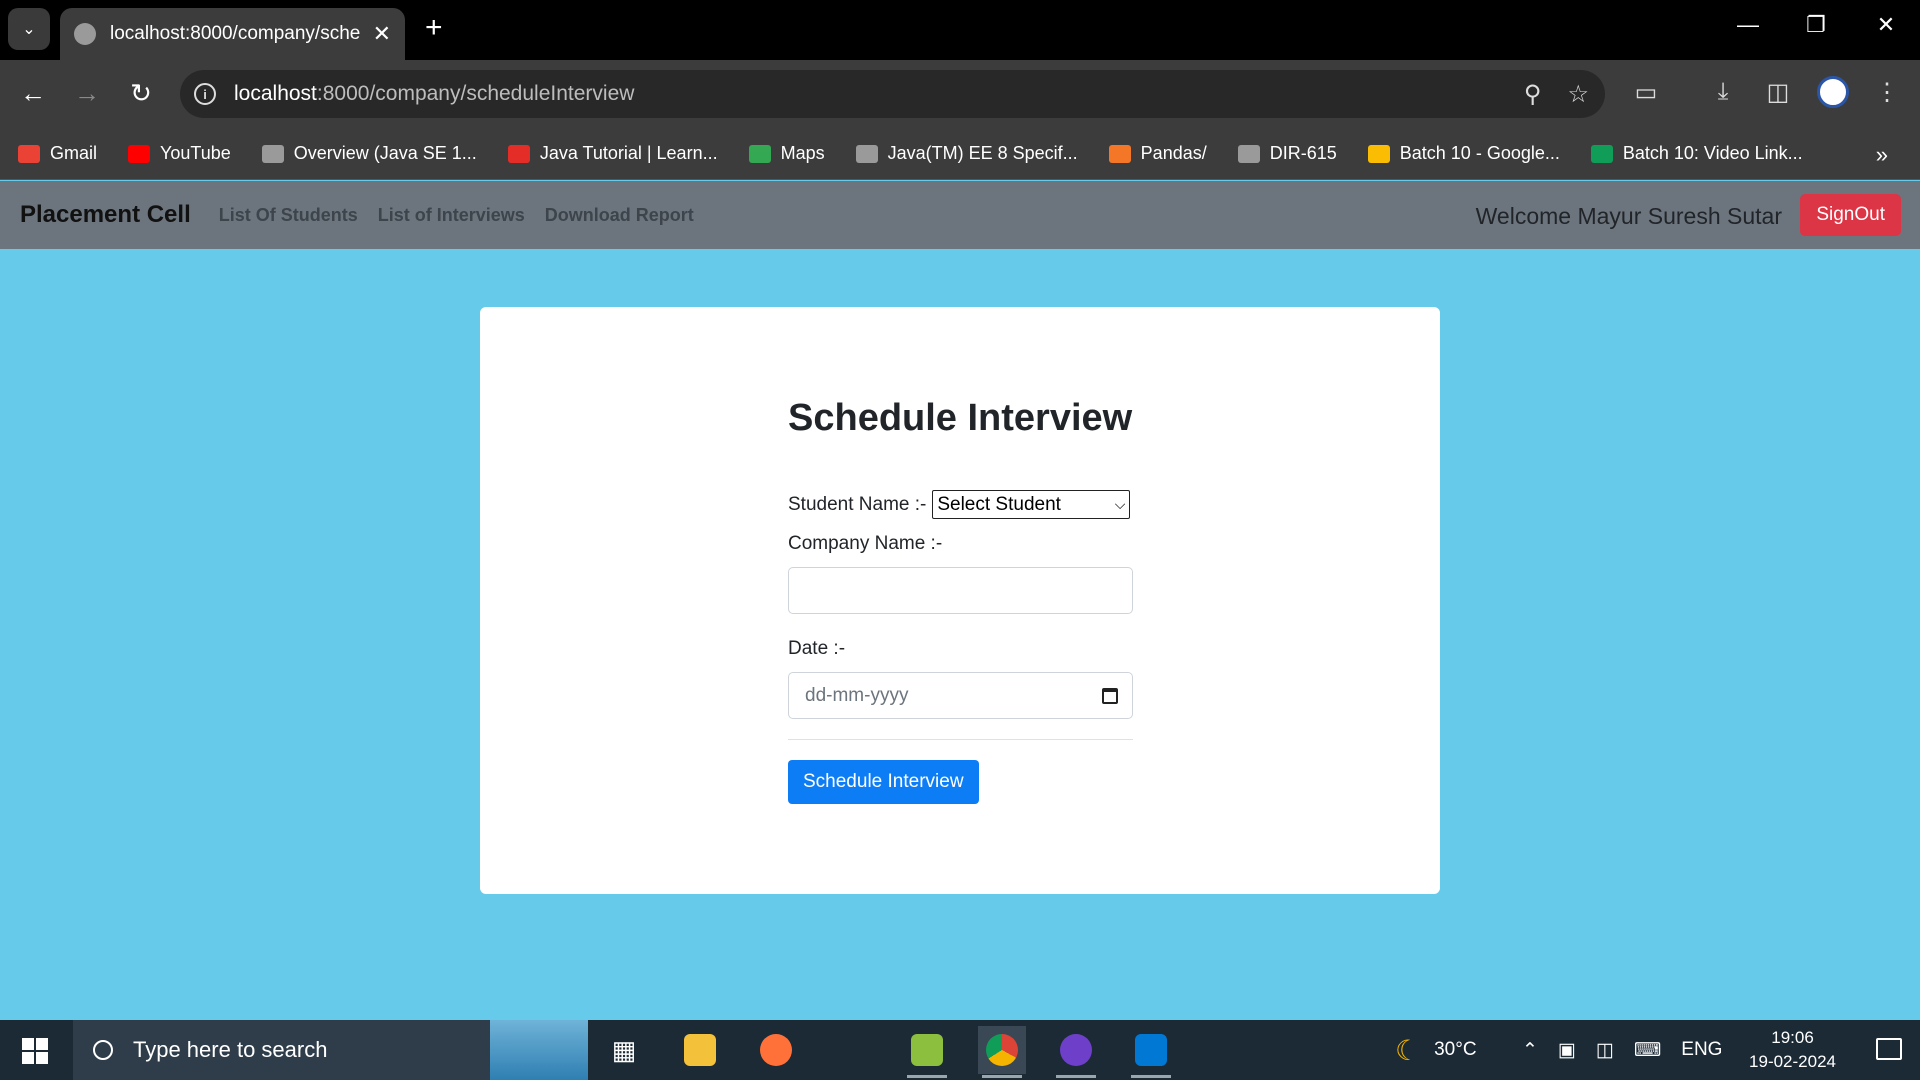 This screenshot has height=1080, width=1920. I want to click on bookmark-item: DIR-615, so click(1287, 153).